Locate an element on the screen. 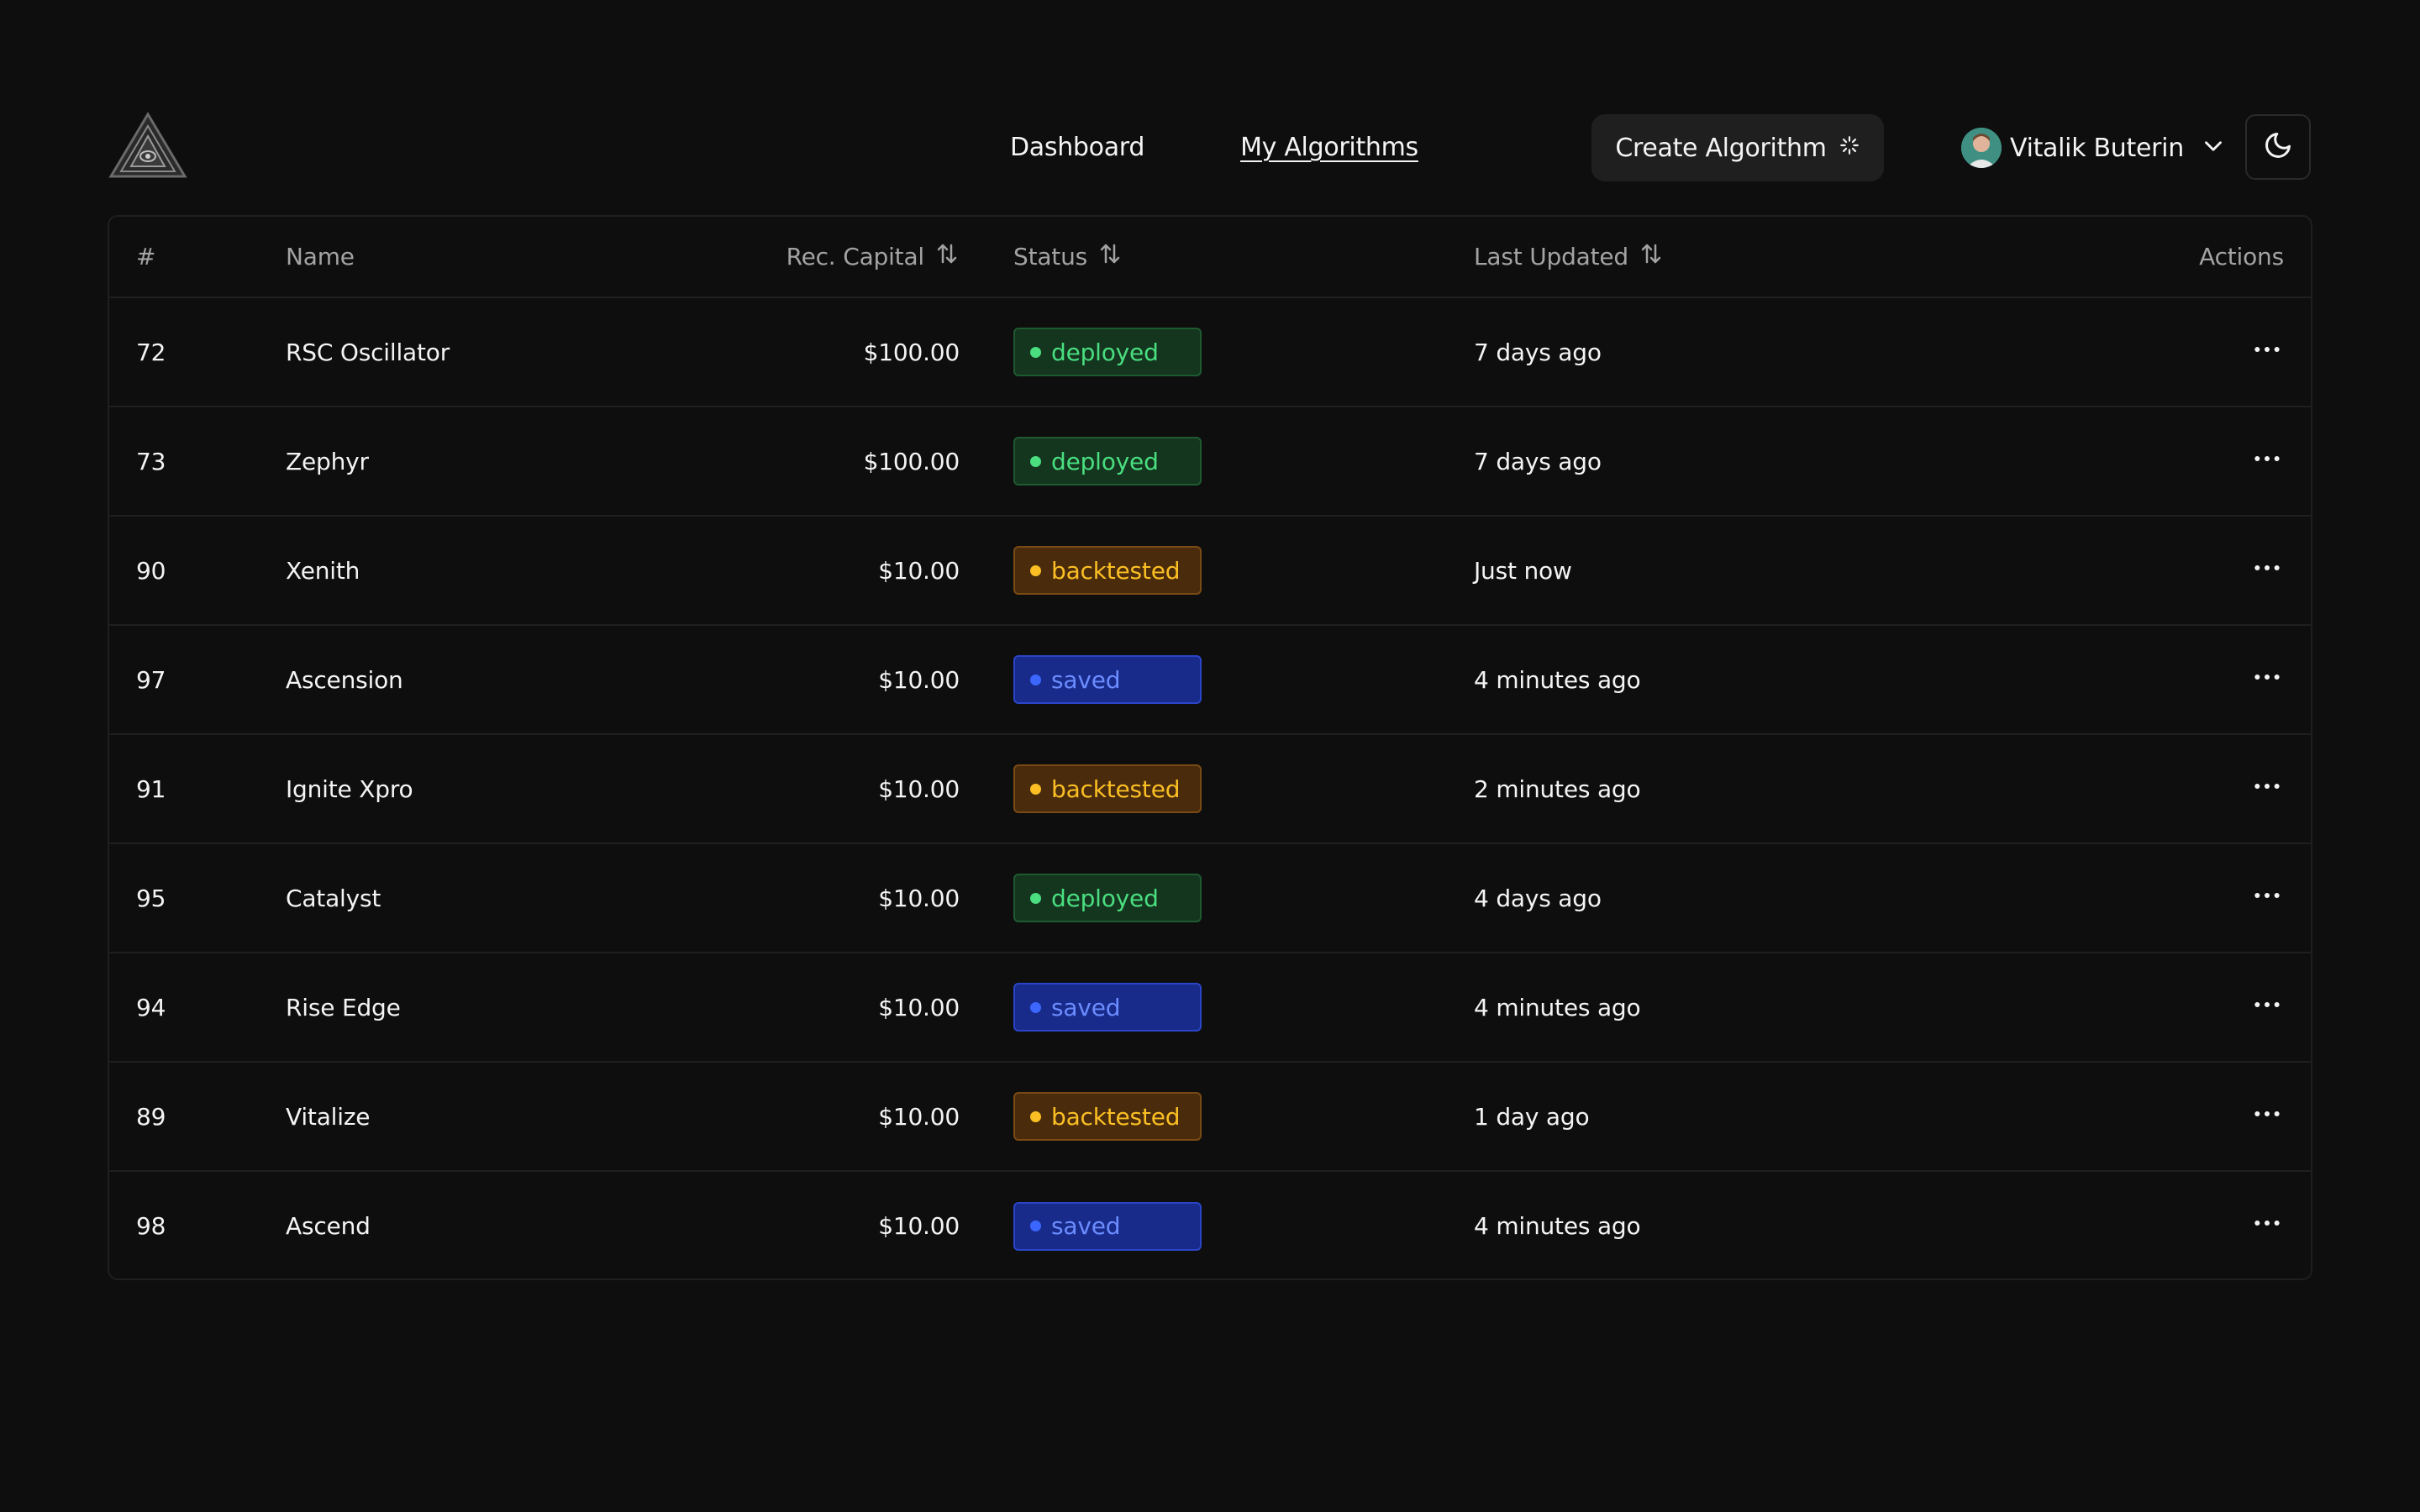 The height and width of the screenshot is (1512, 2420). table-row: 97 Ascension $10.00 saved 4 minutes ago is located at coordinates (1210, 679).